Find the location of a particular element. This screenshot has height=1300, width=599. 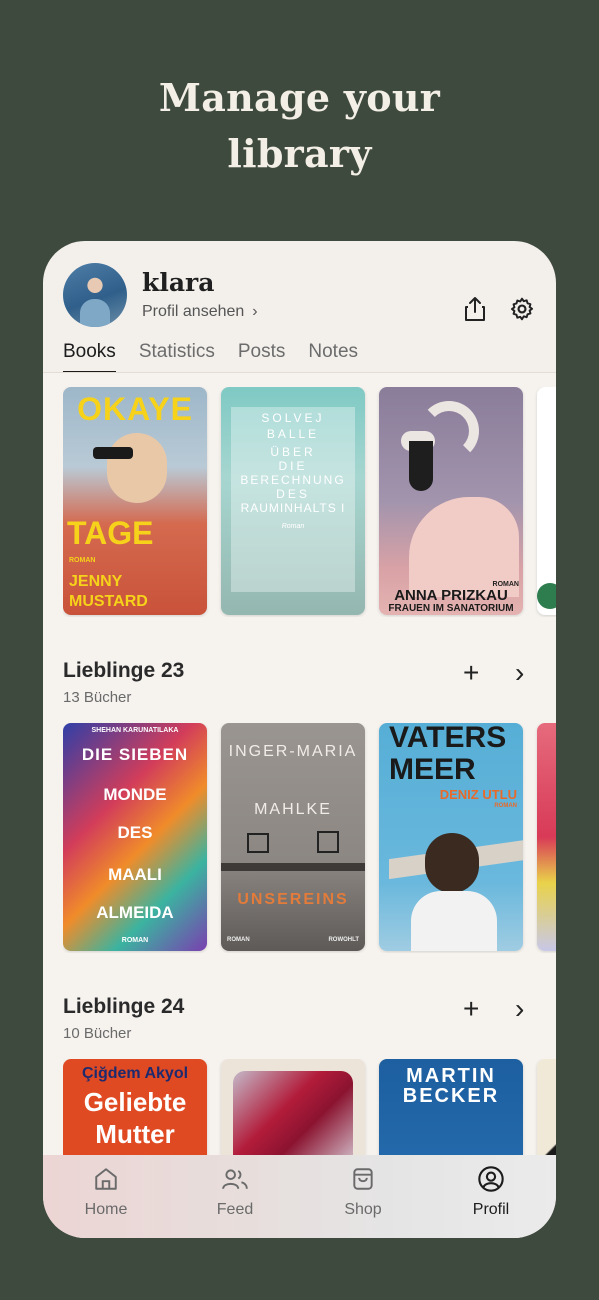

book-author: DENIZ UTLU is located at coordinates (478, 794).